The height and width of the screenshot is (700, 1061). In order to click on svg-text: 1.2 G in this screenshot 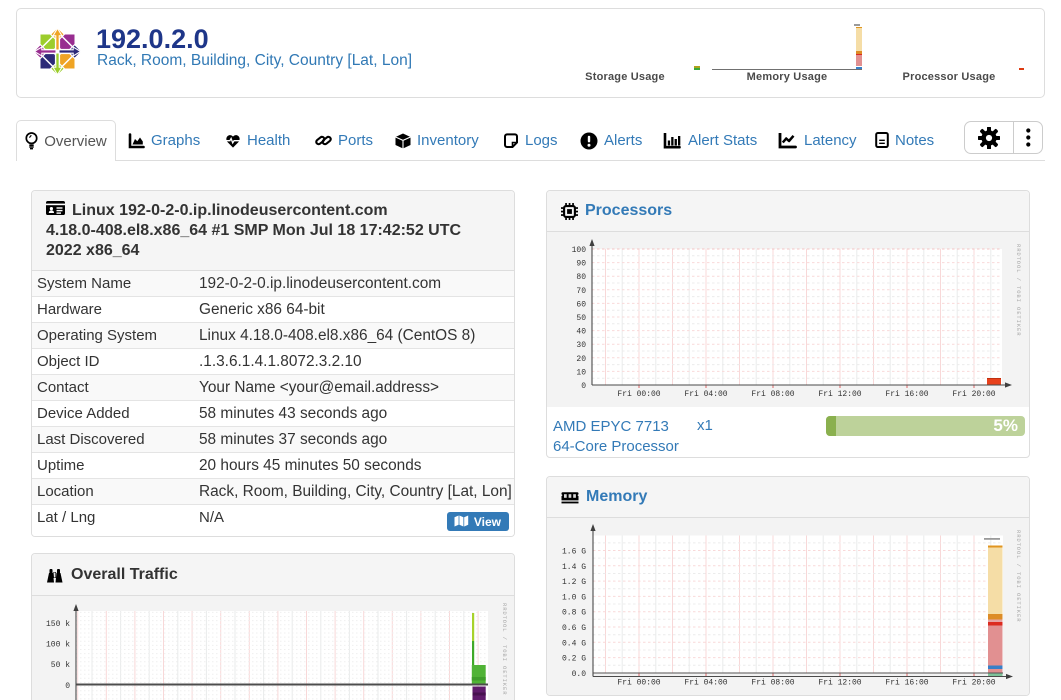, I will do `click(574, 582)`.